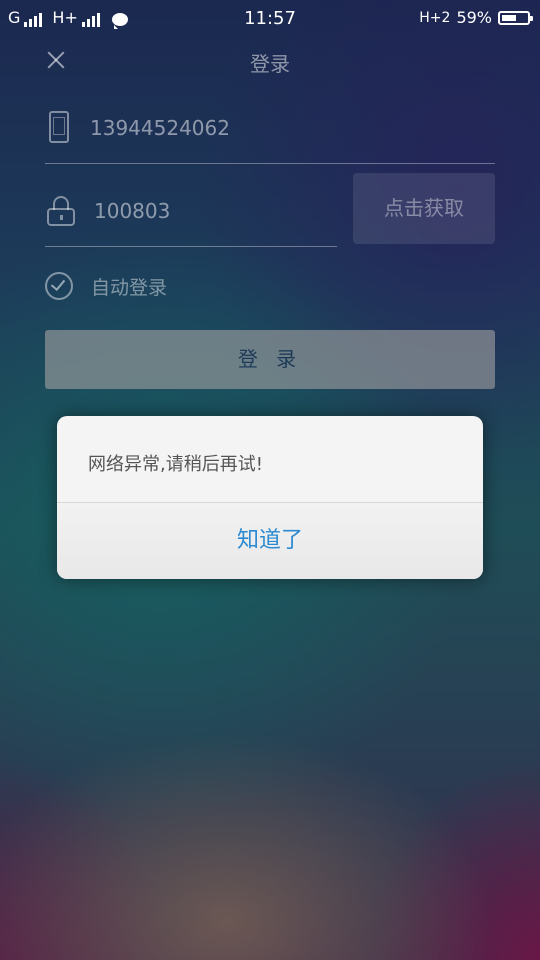 The image size is (540, 960). I want to click on status-right: H+2 59%, so click(476, 17).